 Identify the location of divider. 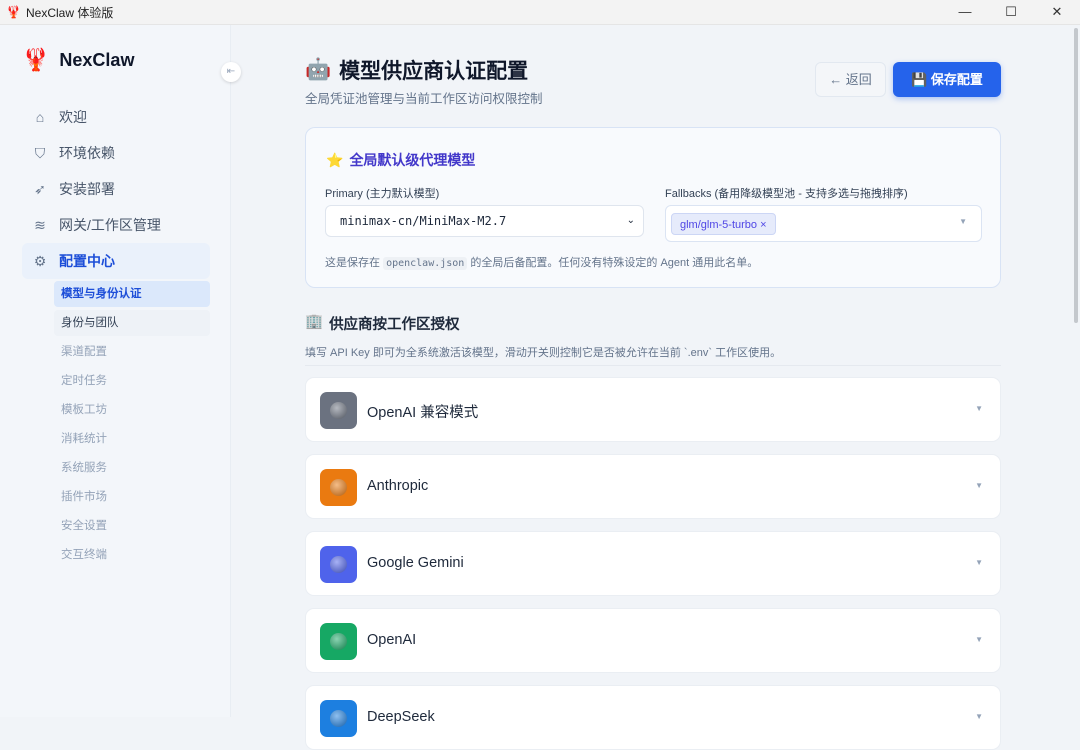
(653, 365).